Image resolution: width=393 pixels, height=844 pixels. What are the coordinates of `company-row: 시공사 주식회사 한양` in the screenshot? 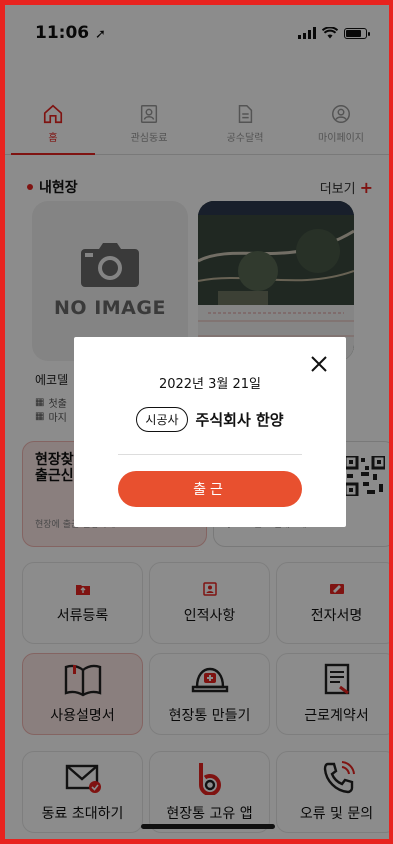 It's located at (210, 419).